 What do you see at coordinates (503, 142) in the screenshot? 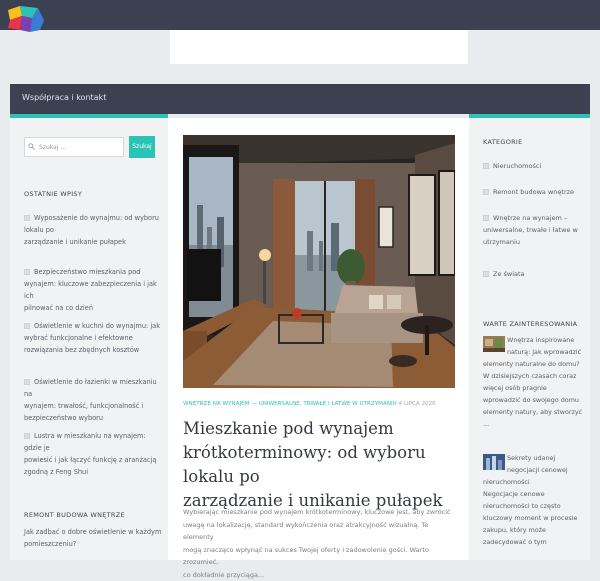
I see `categories-title: KATEGORIE` at bounding box center [503, 142].